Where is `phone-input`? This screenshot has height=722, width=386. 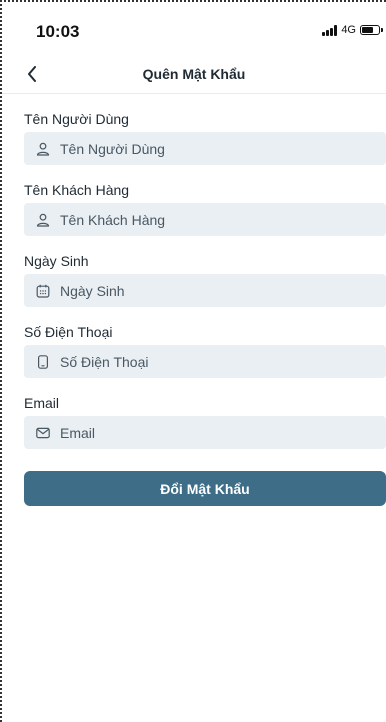
phone-input is located at coordinates (210, 361).